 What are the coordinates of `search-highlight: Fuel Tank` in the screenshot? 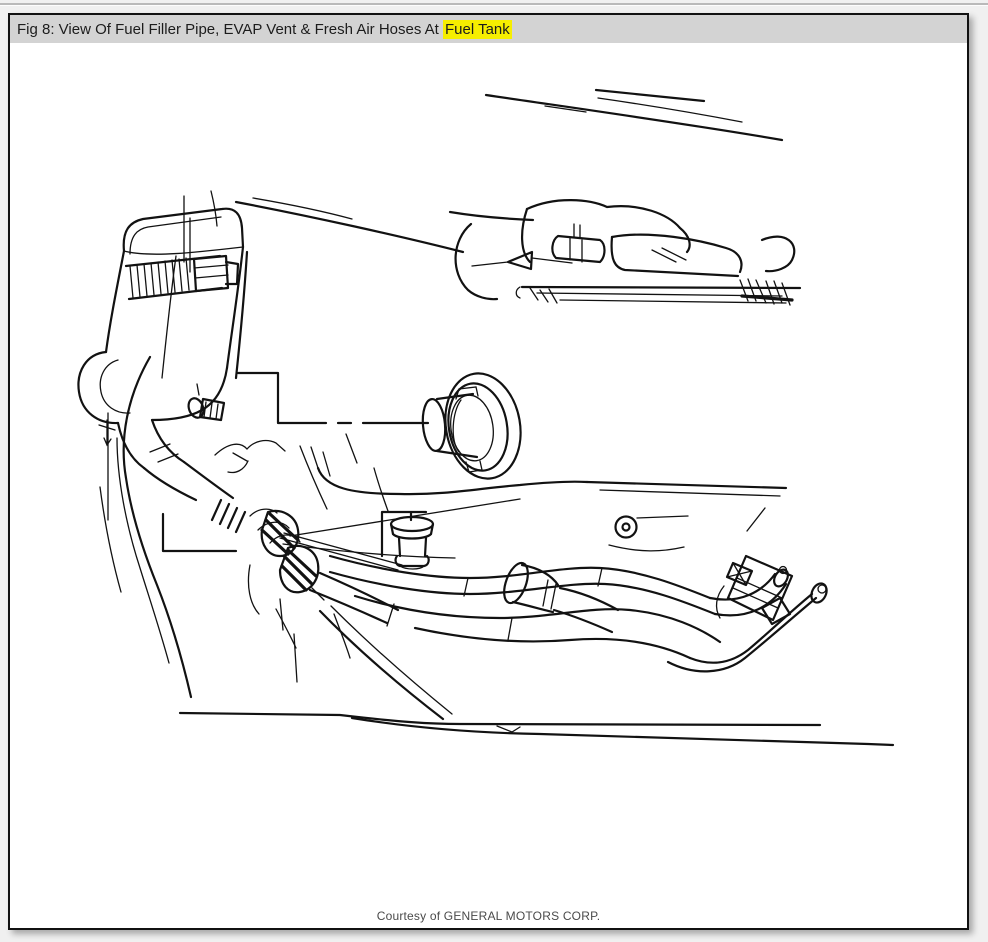 It's located at (477, 29).